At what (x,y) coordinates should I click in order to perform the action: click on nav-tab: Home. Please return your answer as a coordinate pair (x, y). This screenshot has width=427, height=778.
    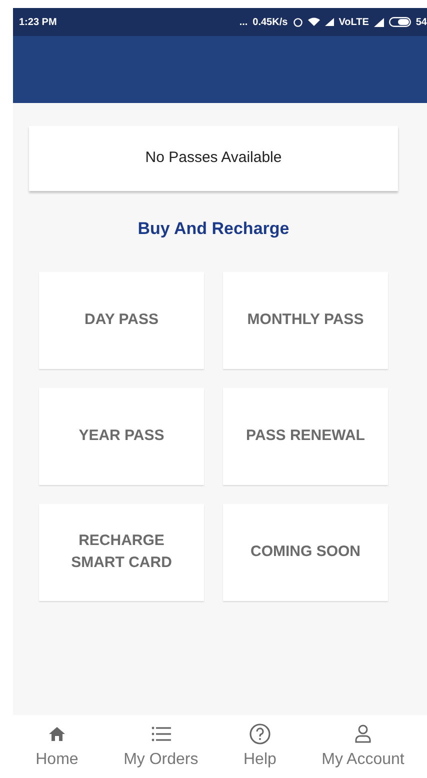
    Looking at the image, I should click on (57, 747).